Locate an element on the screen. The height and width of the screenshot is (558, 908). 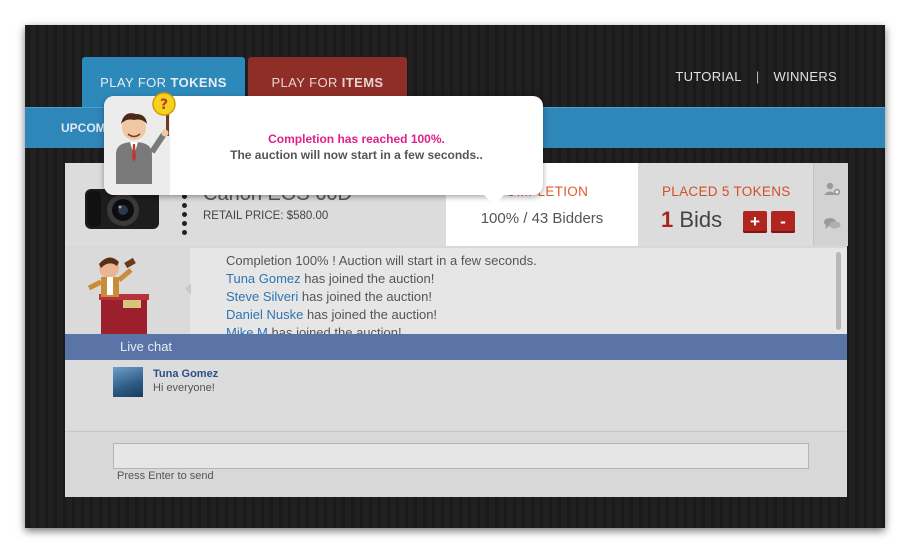
popup-message-title: Completion has reached 100%. is located at coordinates (356, 139).